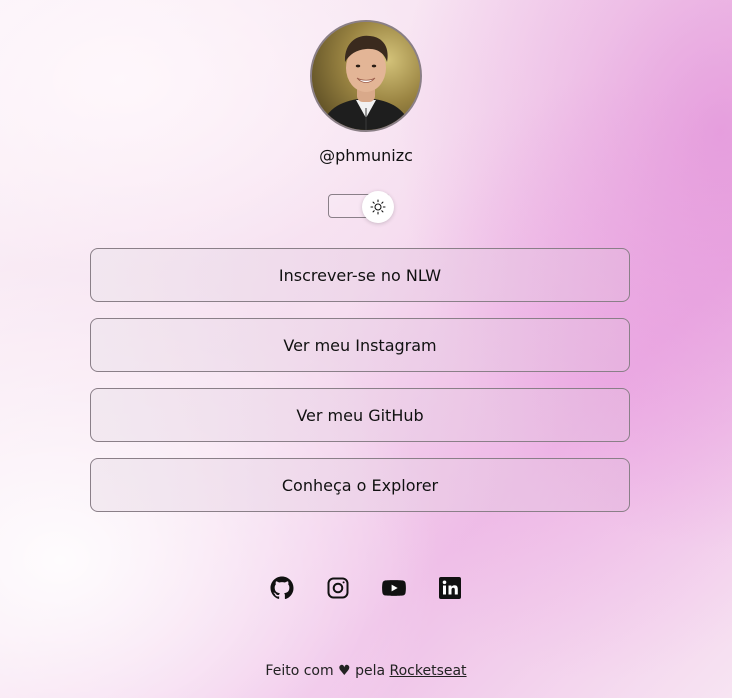 The image size is (732, 698). I want to click on link-item: Conheça o Explorer, so click(360, 485).